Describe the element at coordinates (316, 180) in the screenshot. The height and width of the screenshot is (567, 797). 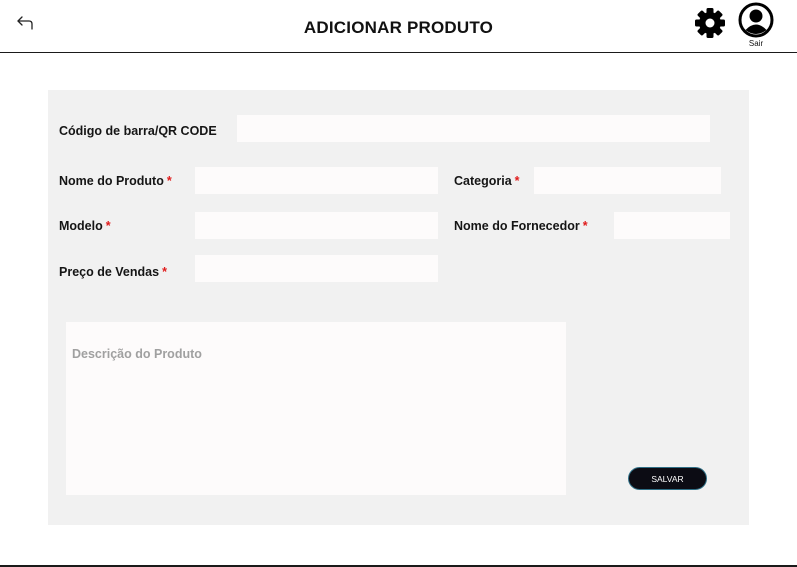
I see `product-name-input` at that location.